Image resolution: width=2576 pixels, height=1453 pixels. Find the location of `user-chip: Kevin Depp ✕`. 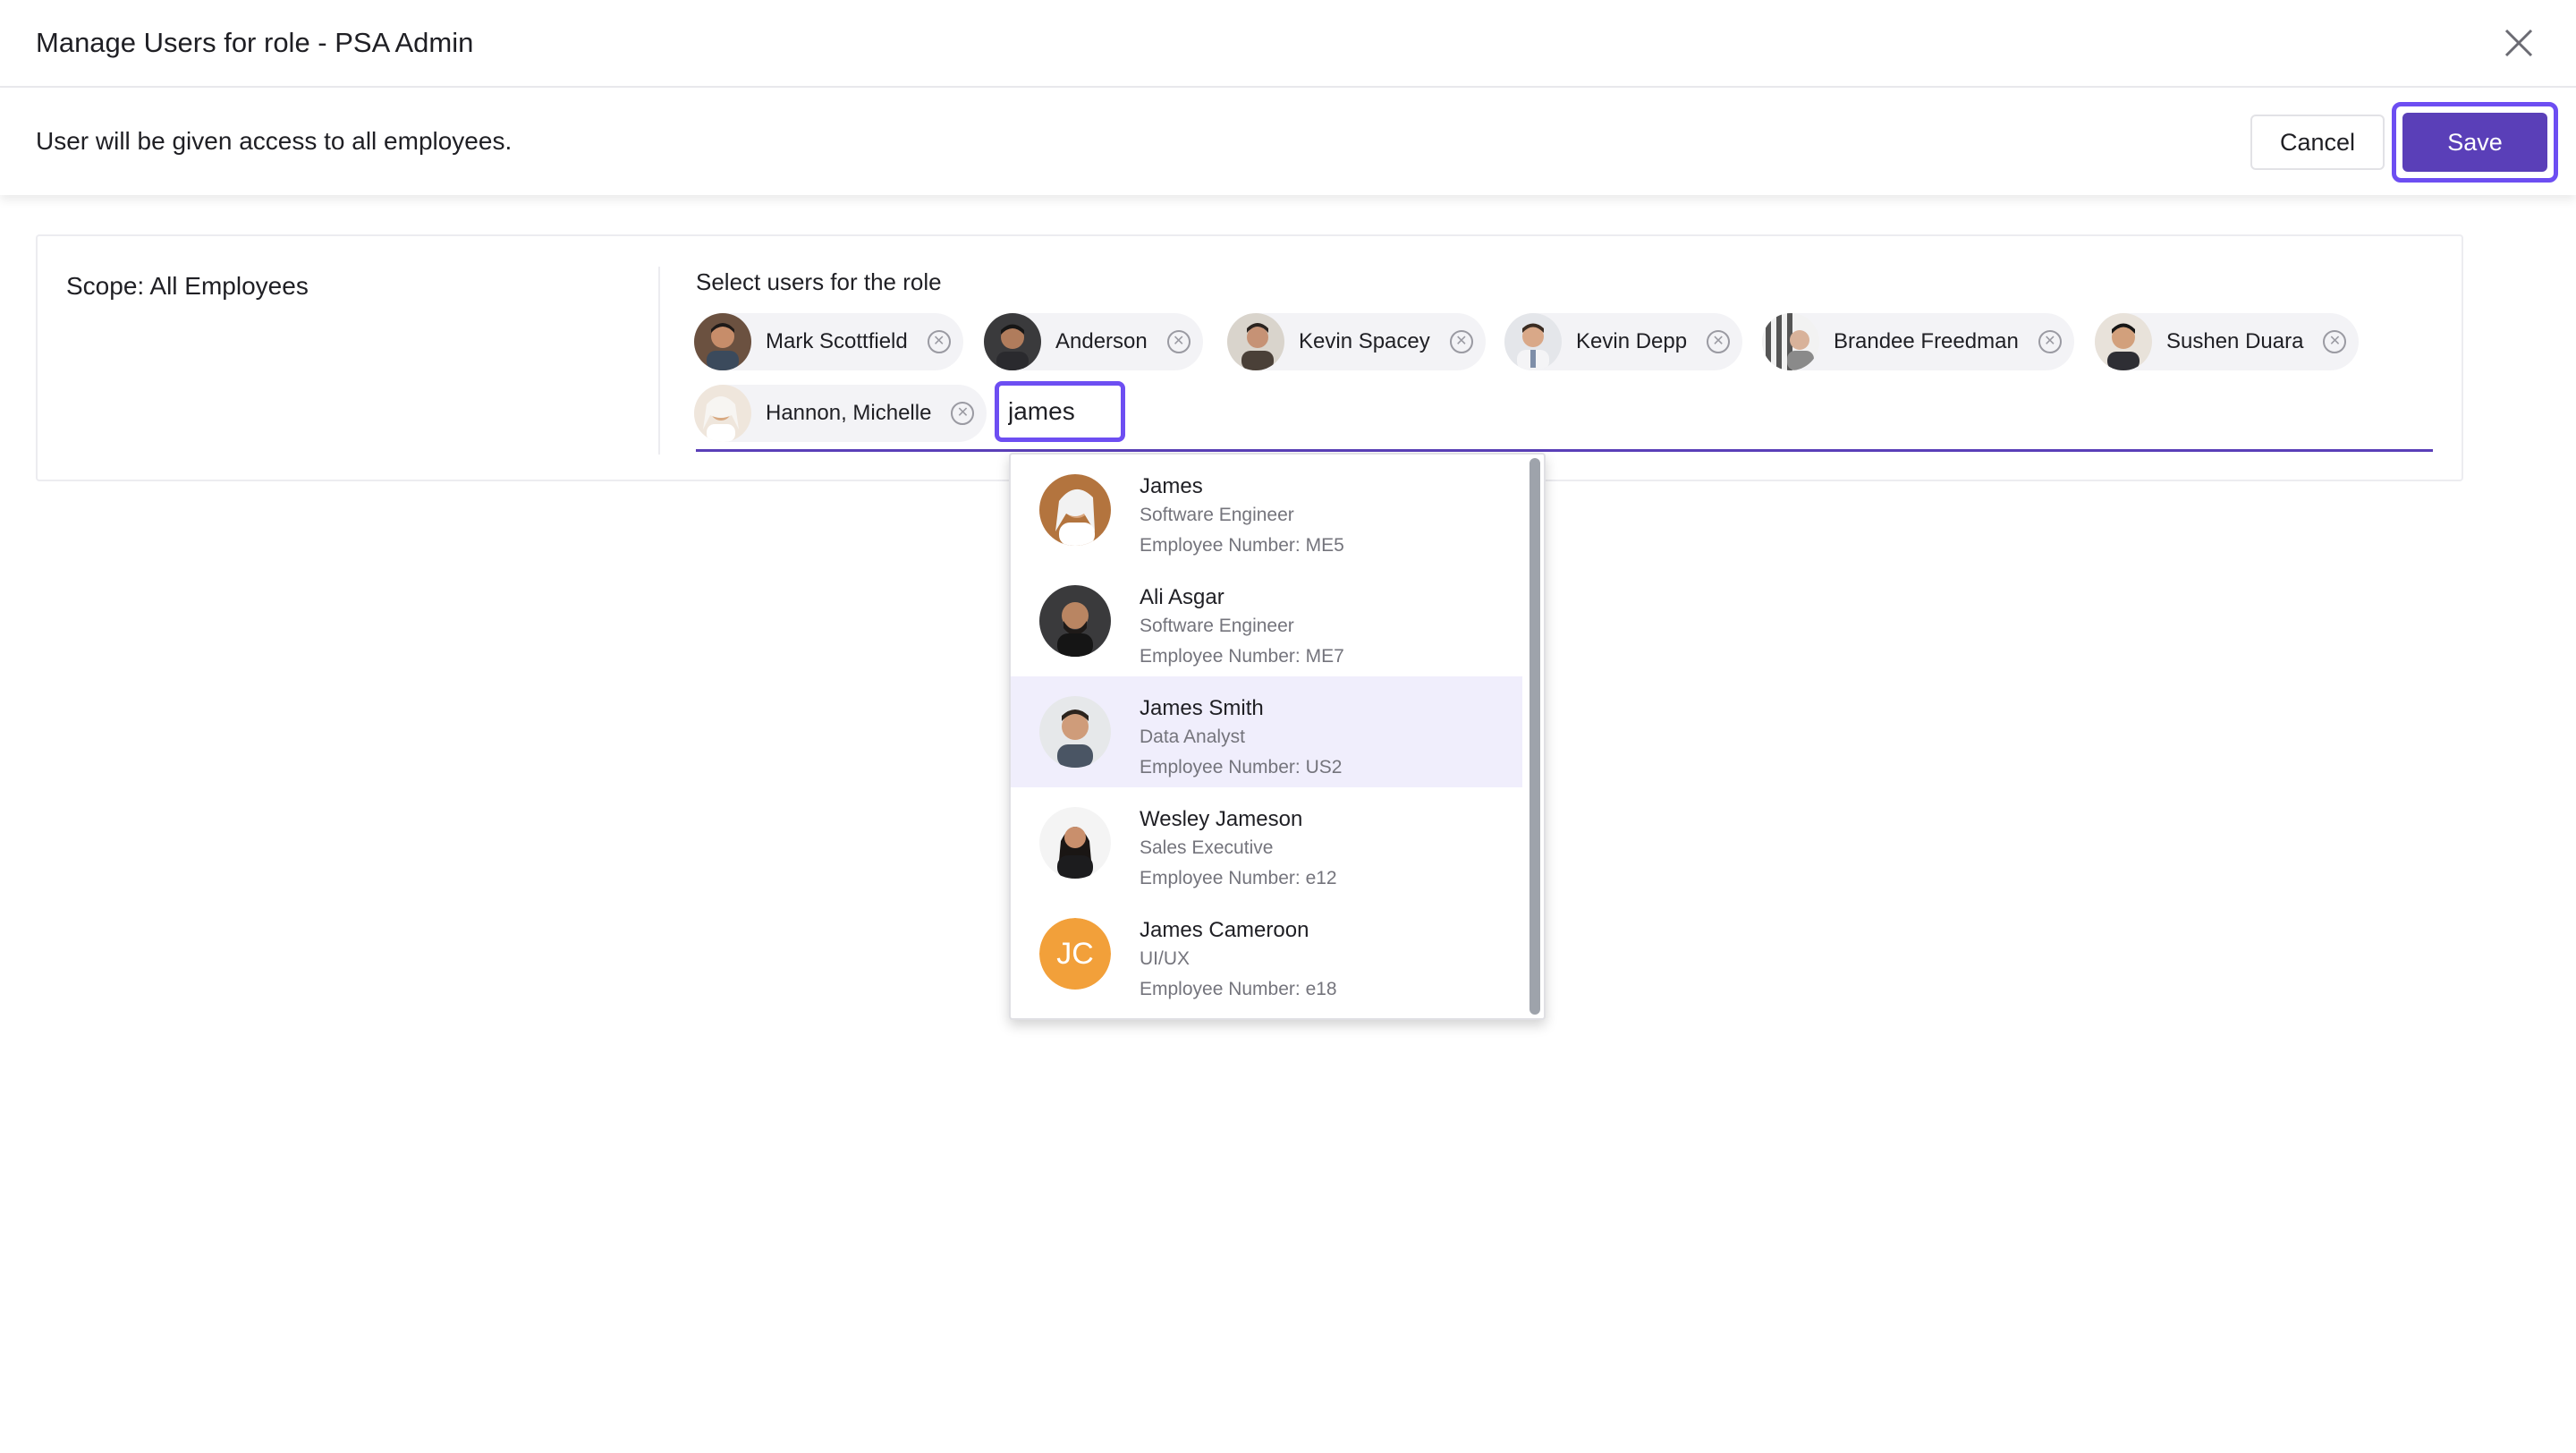

user-chip: Kevin Depp ✕ is located at coordinates (1623, 341).